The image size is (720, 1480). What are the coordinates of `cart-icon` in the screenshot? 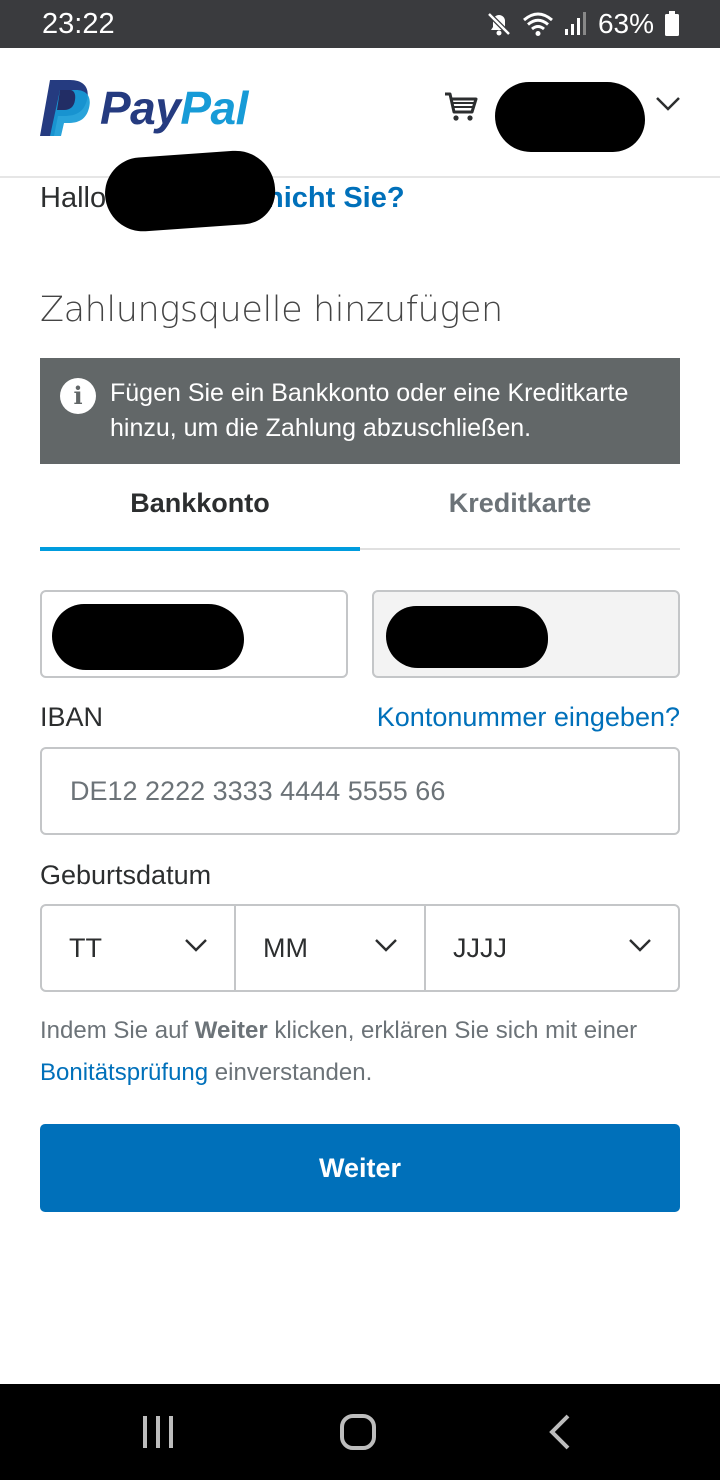 It's located at (461, 107).